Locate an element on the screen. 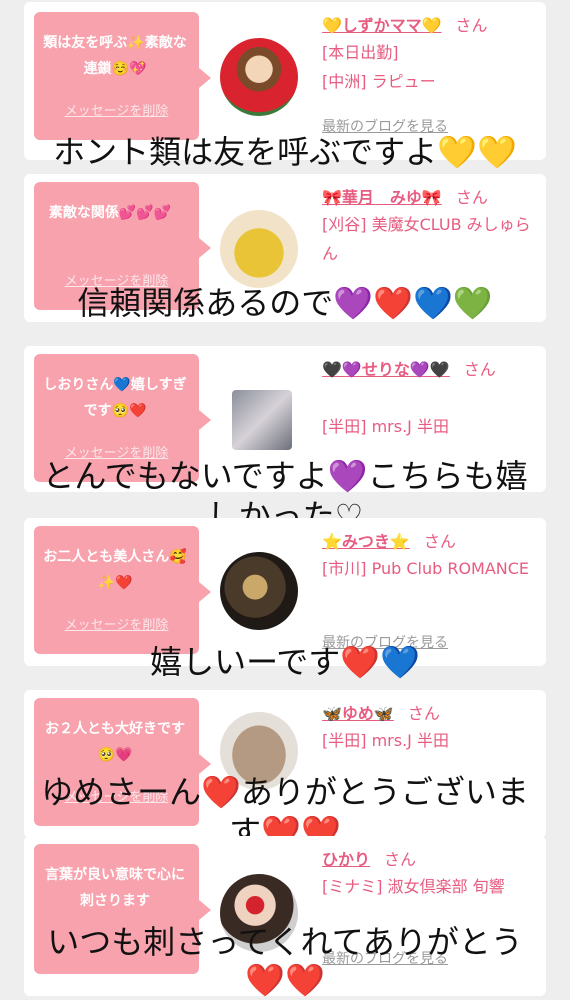 Image resolution: width=570 pixels, height=1000 pixels. message-text: しおりさん💙嬉しすぎです🥺❤️ is located at coordinates (115, 398).